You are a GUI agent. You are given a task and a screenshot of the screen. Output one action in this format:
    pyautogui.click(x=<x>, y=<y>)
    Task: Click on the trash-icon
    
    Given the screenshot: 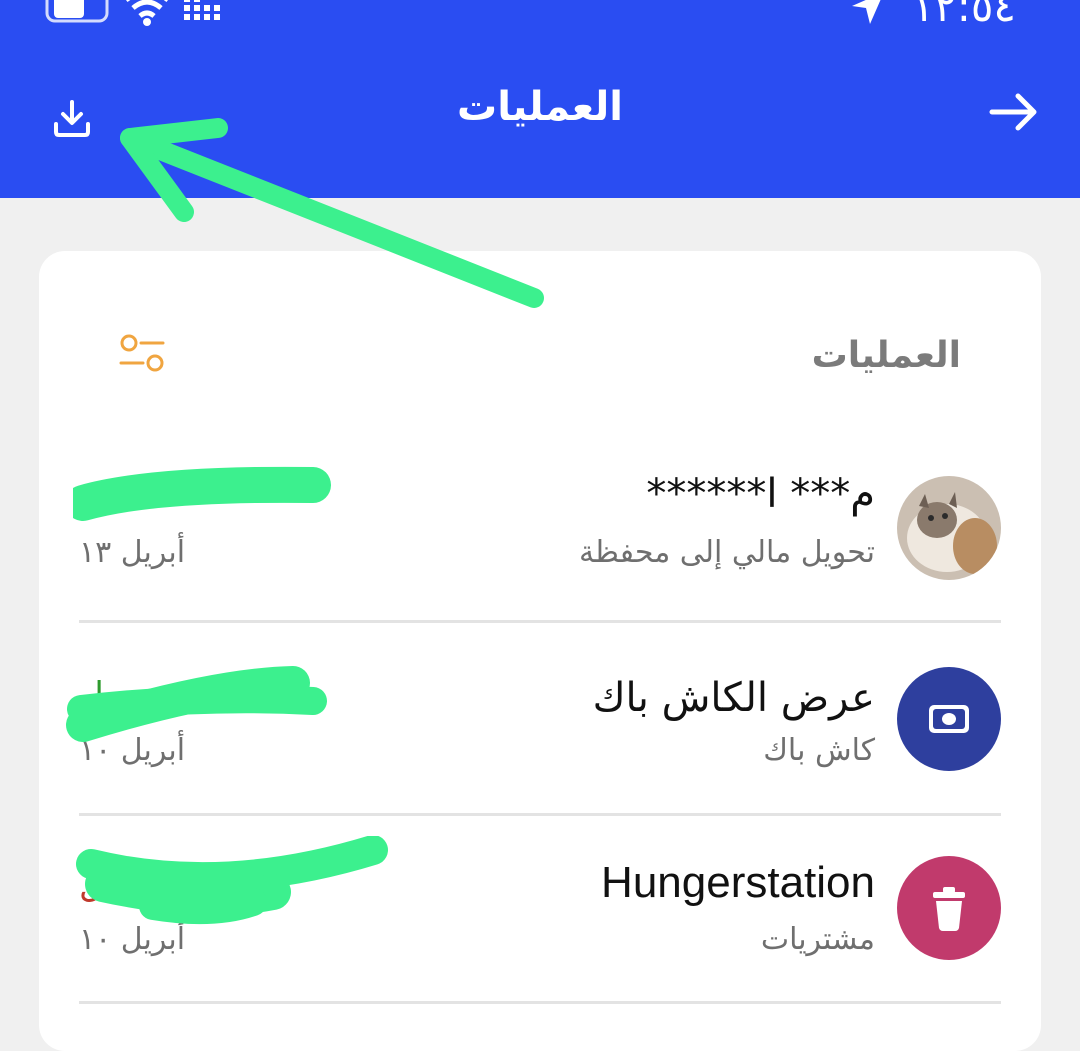 What is the action you would take?
    pyautogui.click(x=949, y=909)
    